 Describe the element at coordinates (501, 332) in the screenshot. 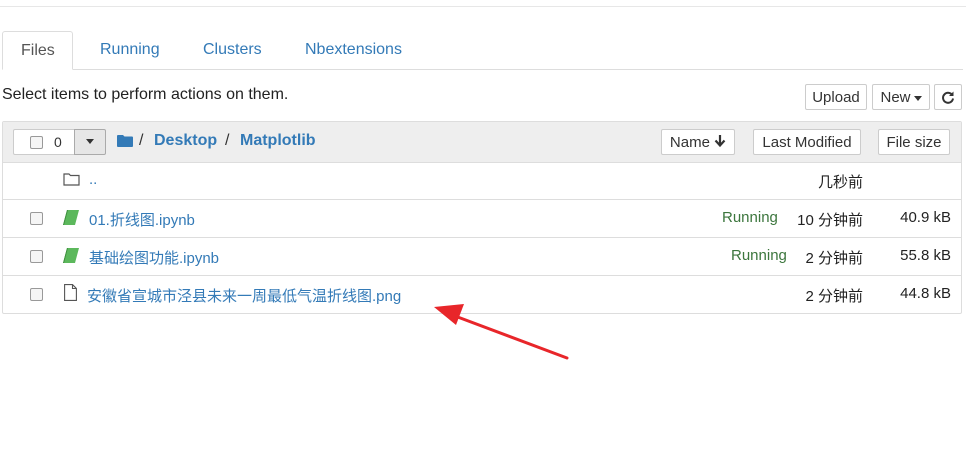

I see `annotation-arrow-icon` at that location.